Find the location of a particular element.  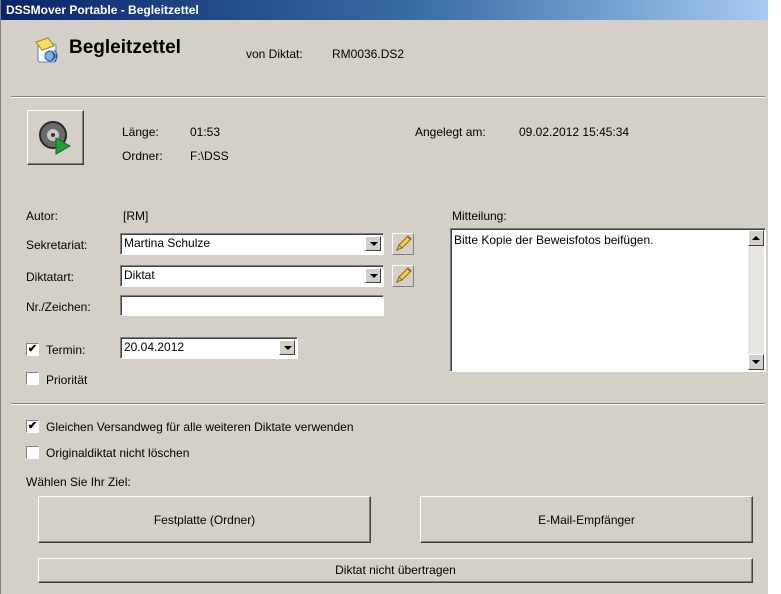

mitteilung-label: Mitteilung: is located at coordinates (479, 216).